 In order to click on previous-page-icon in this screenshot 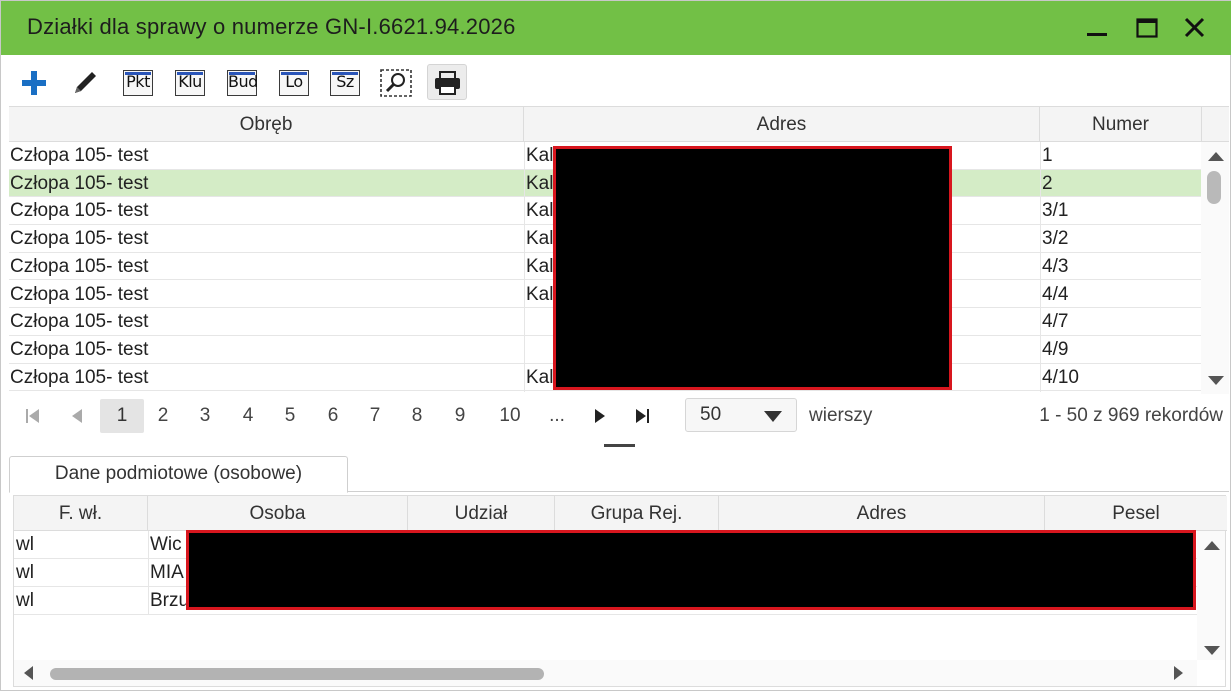, I will do `click(77, 416)`.